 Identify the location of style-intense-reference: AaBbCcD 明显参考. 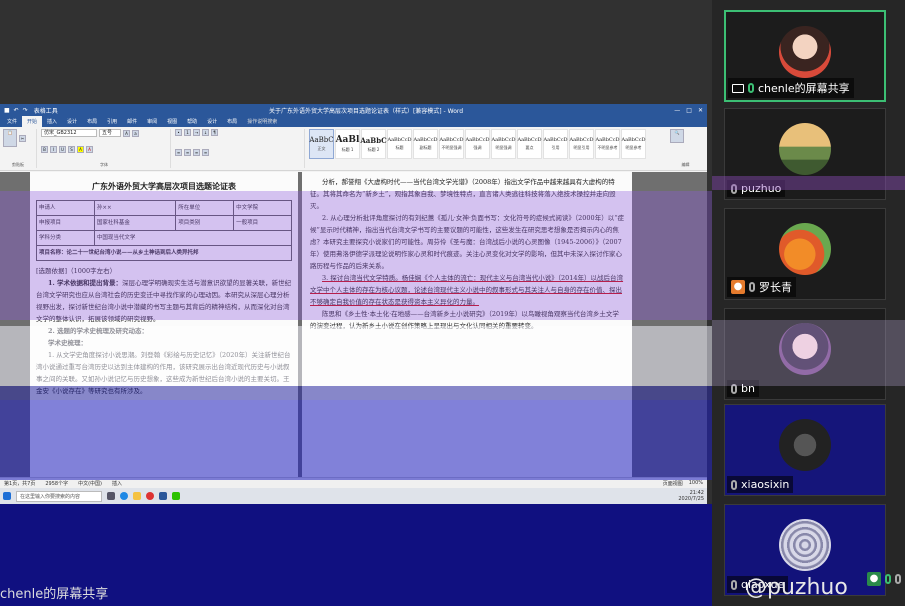
(633, 144).